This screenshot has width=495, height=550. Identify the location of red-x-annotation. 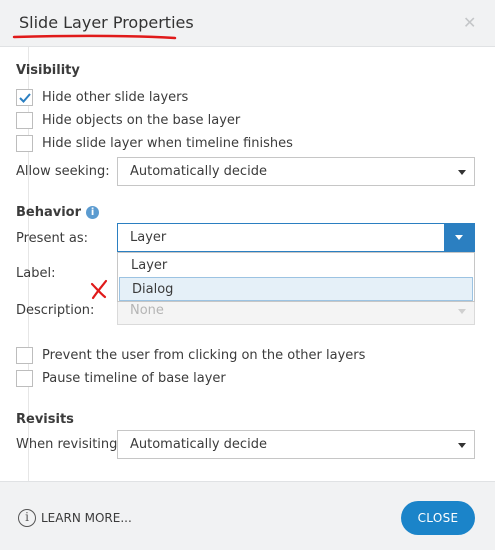
(99, 289).